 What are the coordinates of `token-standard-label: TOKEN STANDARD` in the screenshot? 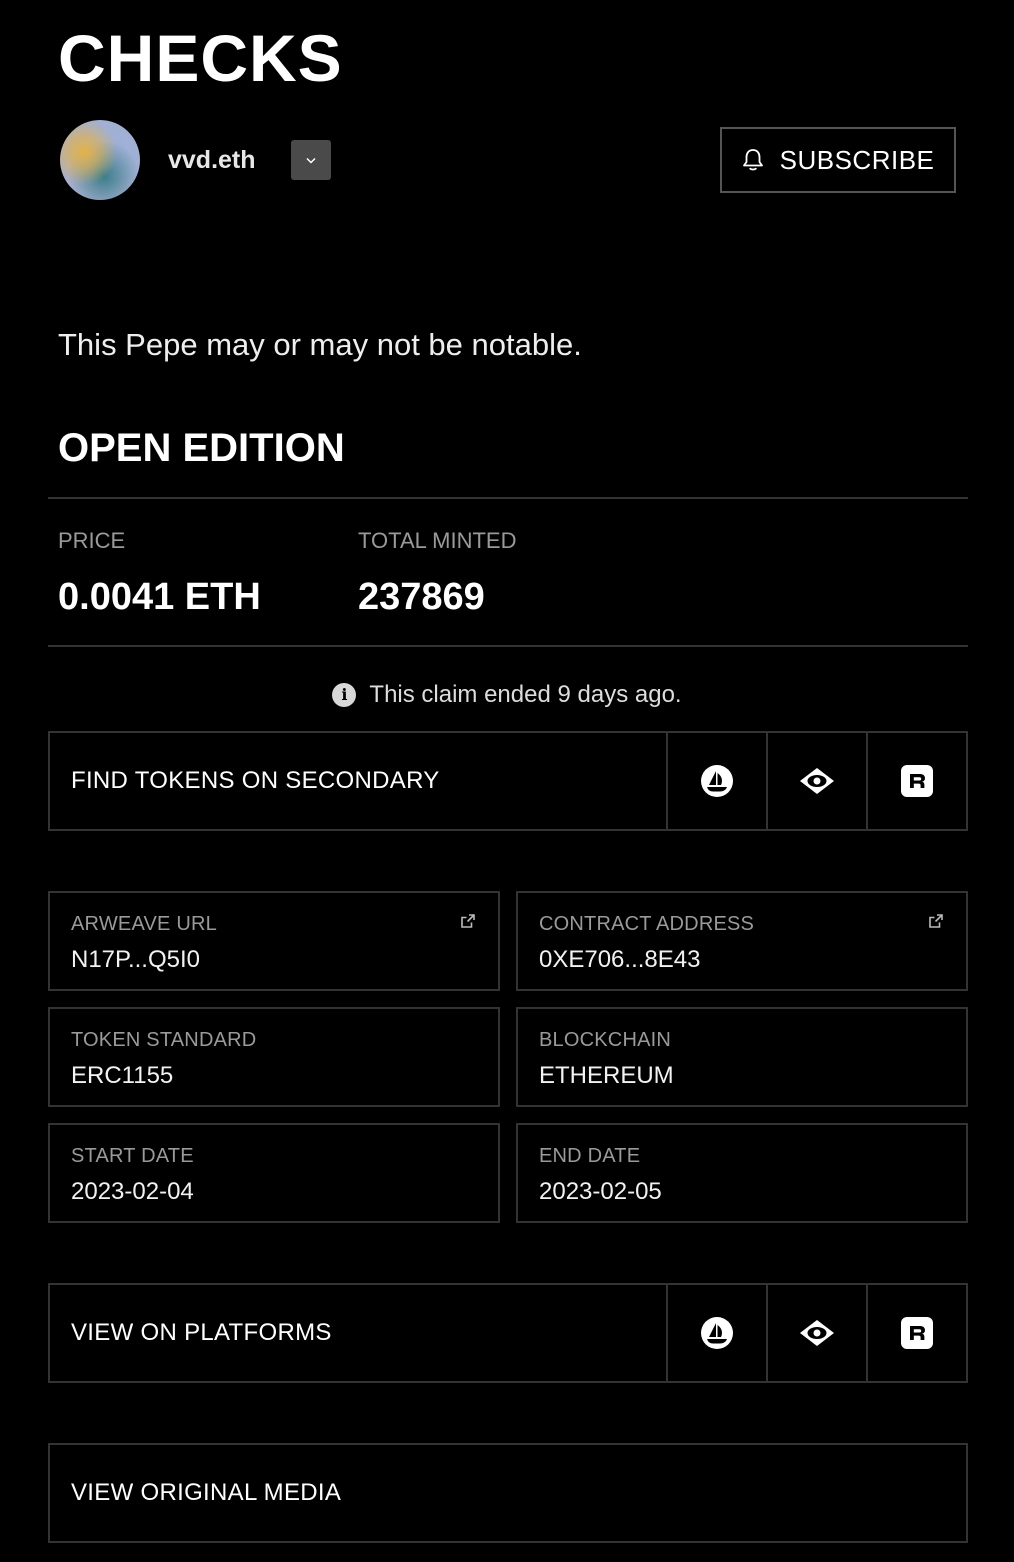 It's located at (164, 1040).